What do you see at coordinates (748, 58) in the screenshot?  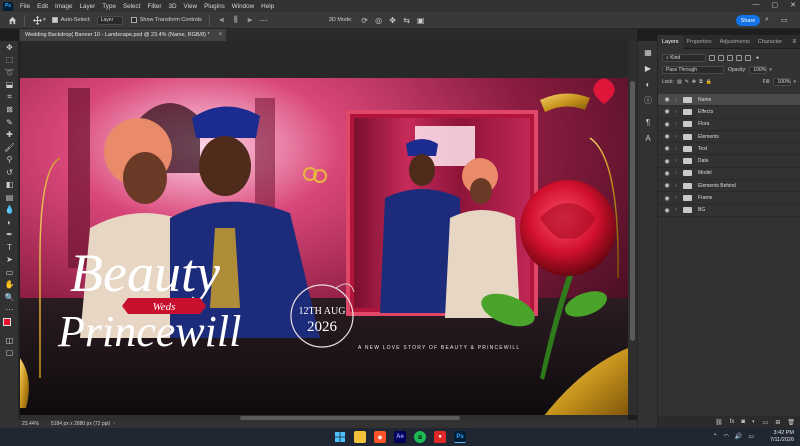 I see `smart-object-filter-icon` at bounding box center [748, 58].